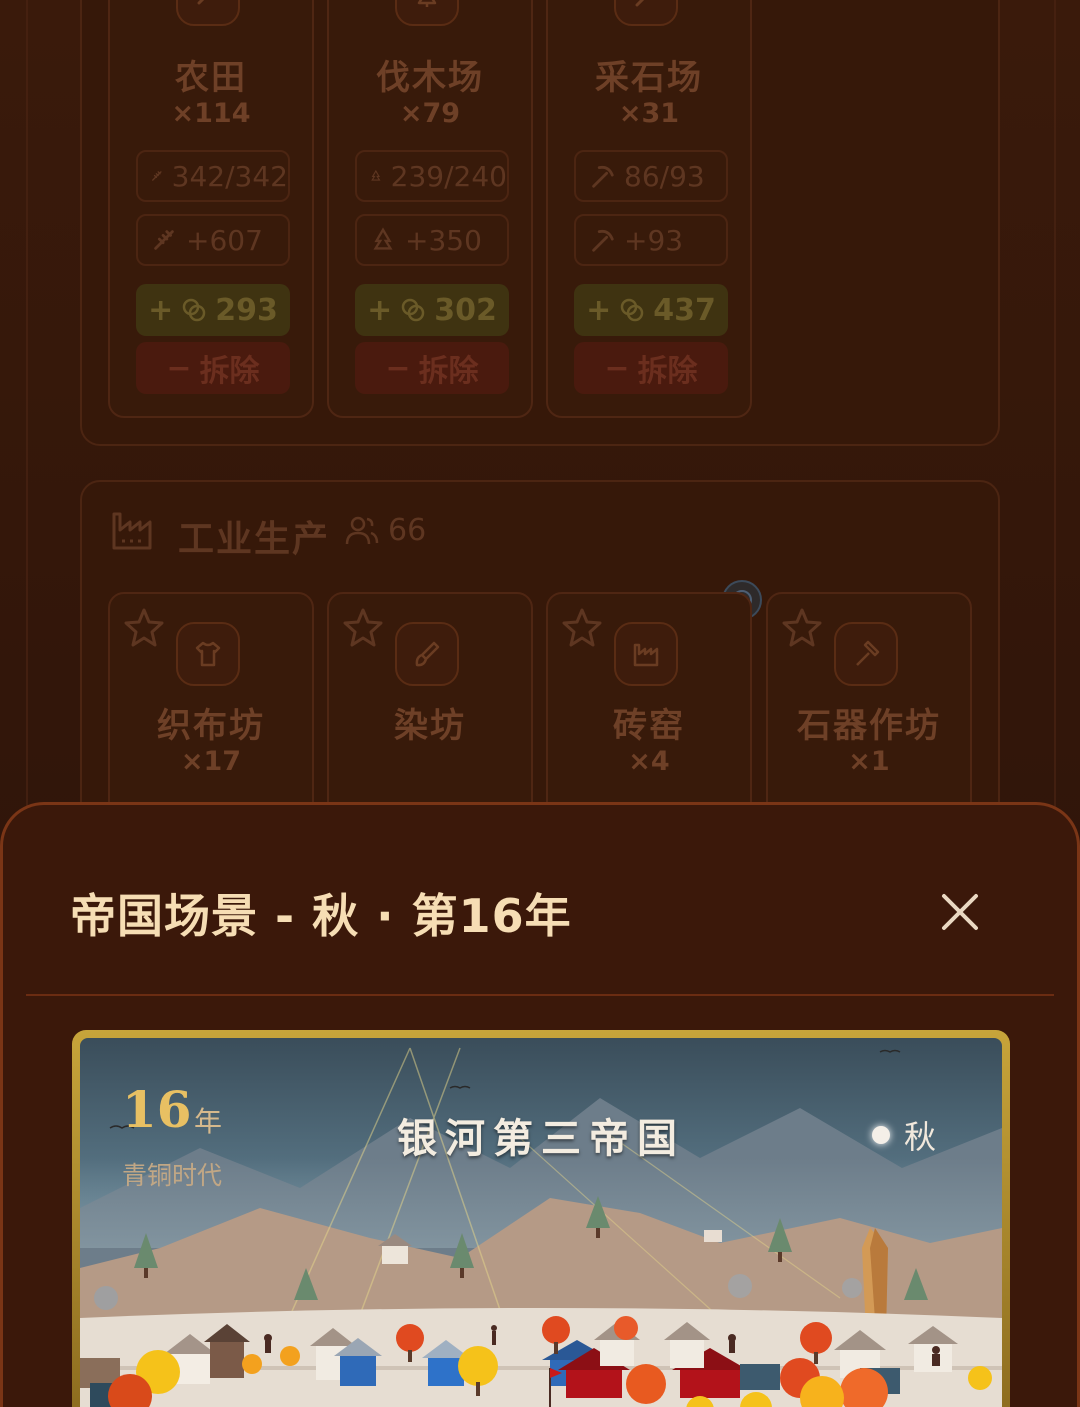 The image size is (1080, 1407). Describe the element at coordinates (211, 761) in the screenshot. I see `building-count: ×17` at that location.